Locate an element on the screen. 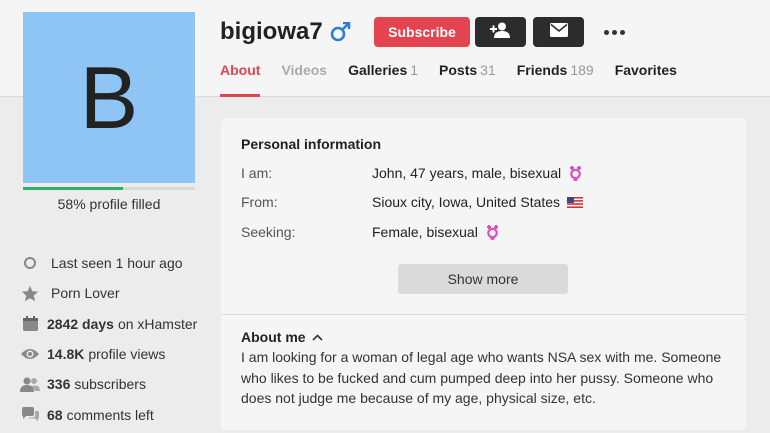  comments-icon is located at coordinates (30, 415).